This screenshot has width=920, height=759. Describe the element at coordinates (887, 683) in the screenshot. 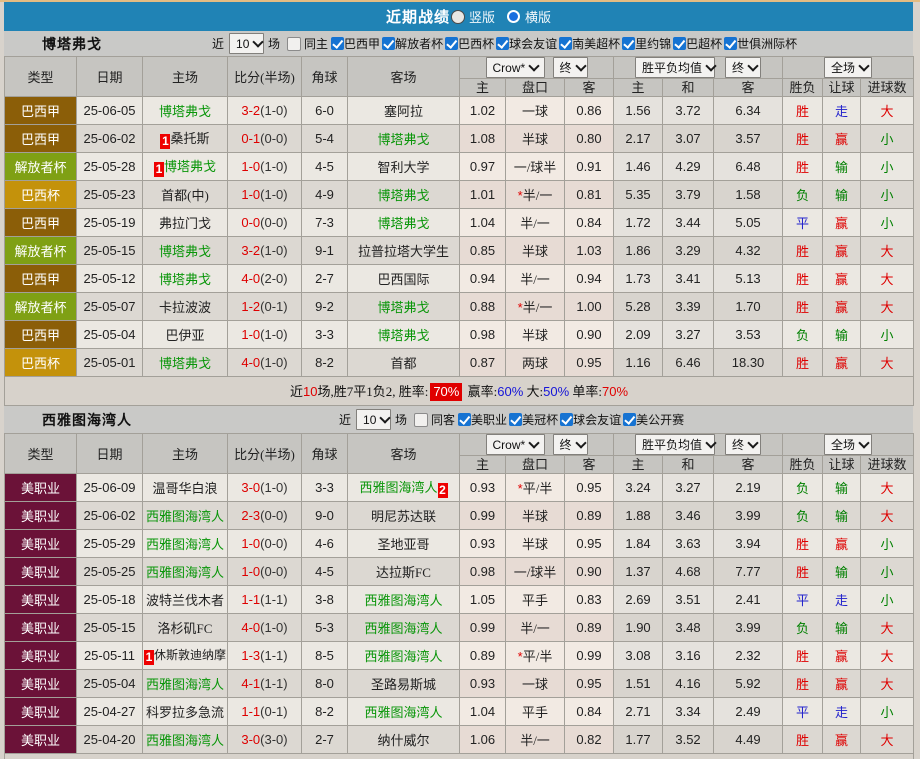

I see `result-goals: 大` at that location.